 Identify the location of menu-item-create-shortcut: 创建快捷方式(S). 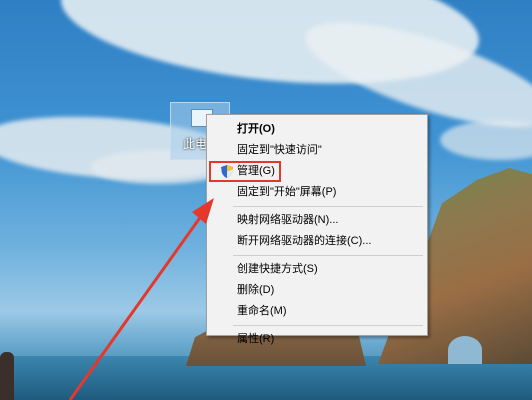
(317, 269).